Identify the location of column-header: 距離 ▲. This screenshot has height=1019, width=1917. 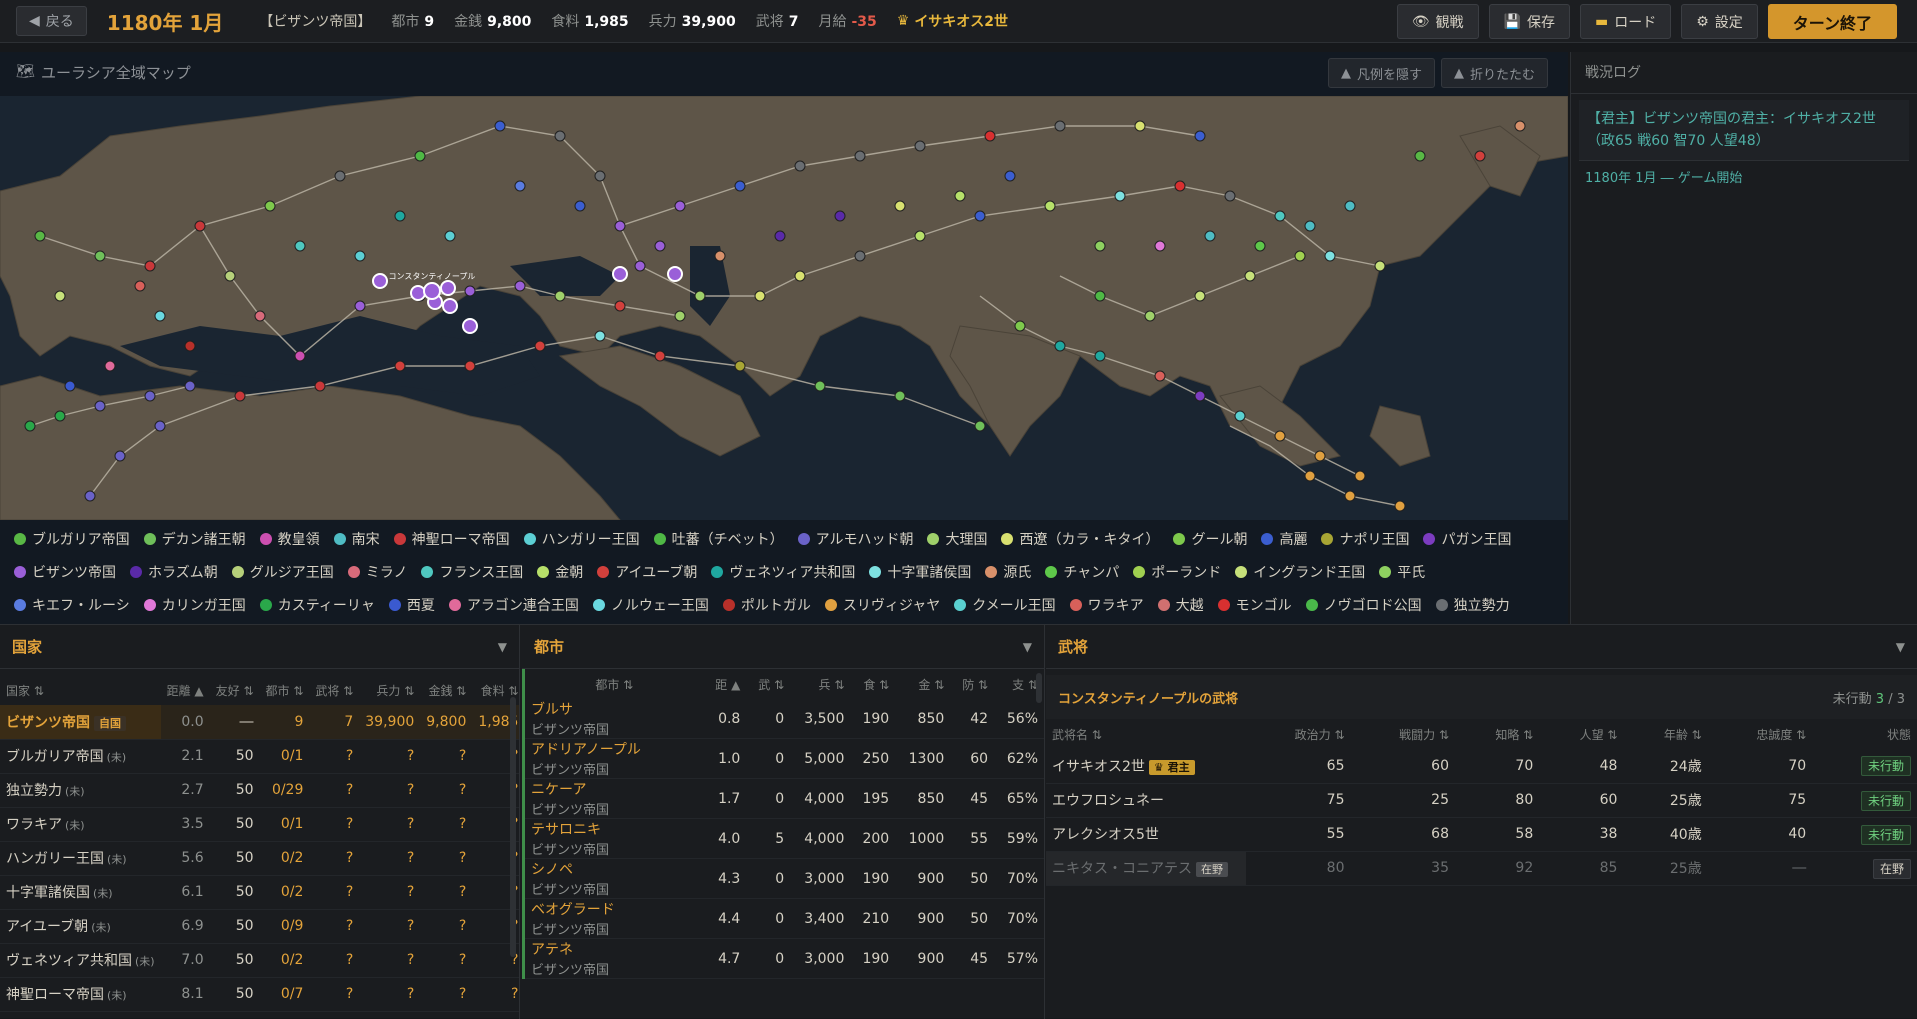
(185, 690).